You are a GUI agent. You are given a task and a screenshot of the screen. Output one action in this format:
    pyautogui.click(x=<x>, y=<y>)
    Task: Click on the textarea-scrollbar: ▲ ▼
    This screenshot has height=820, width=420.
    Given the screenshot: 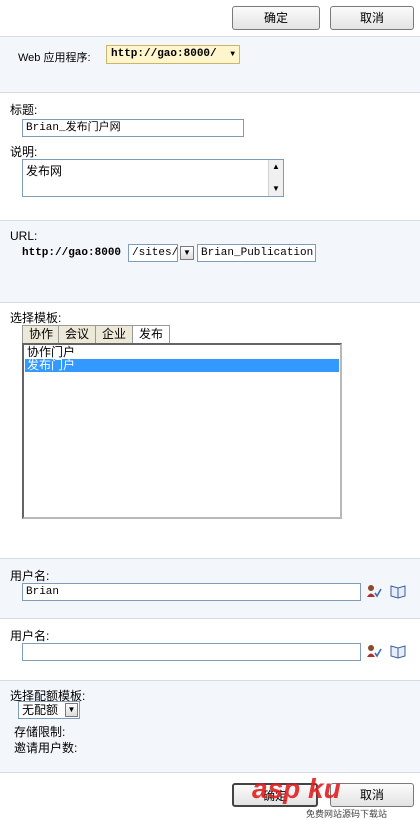 What is the action you would take?
    pyautogui.click(x=275, y=178)
    